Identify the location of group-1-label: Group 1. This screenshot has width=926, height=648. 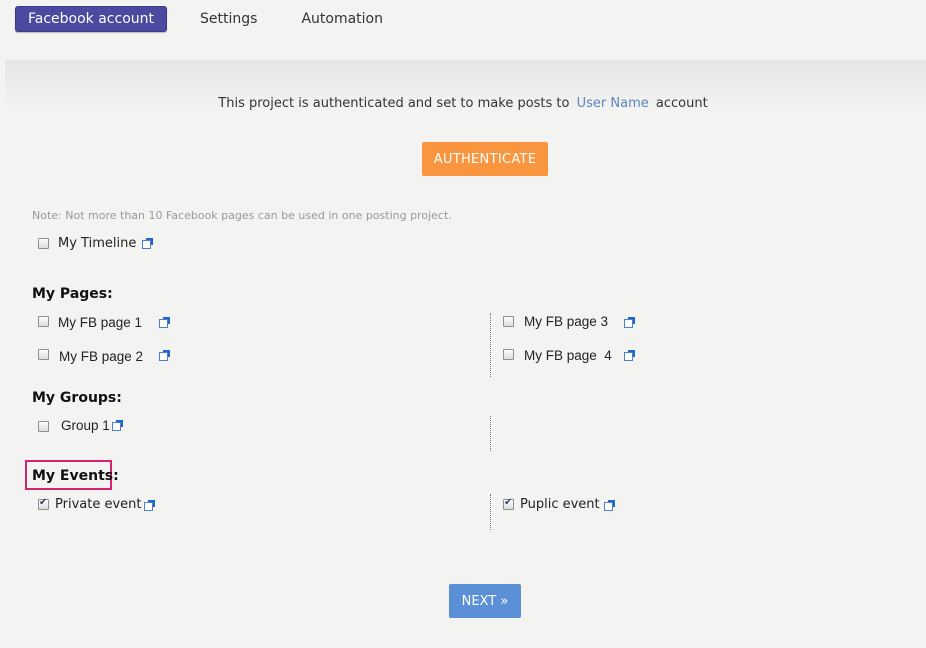
(85, 425).